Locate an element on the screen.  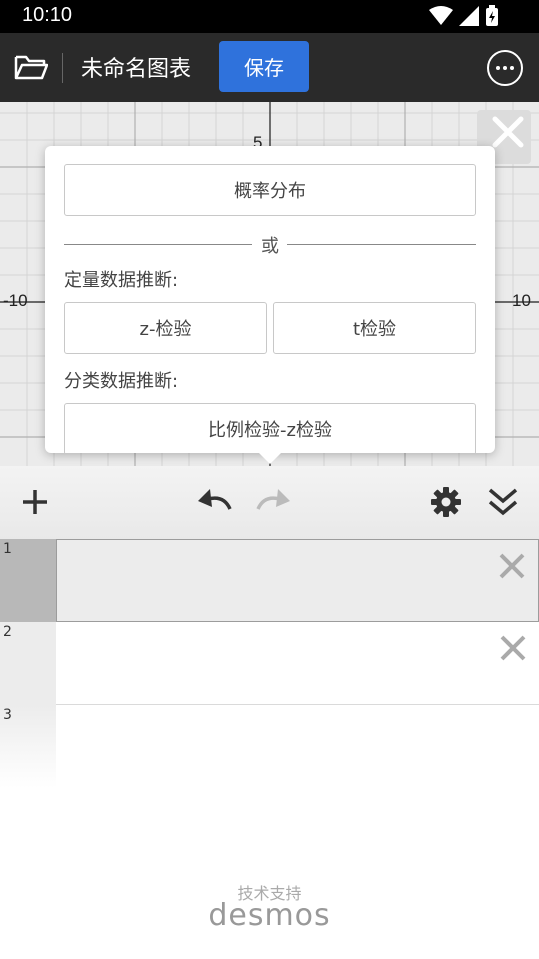
desmos-logo: desmos is located at coordinates (269, 915).